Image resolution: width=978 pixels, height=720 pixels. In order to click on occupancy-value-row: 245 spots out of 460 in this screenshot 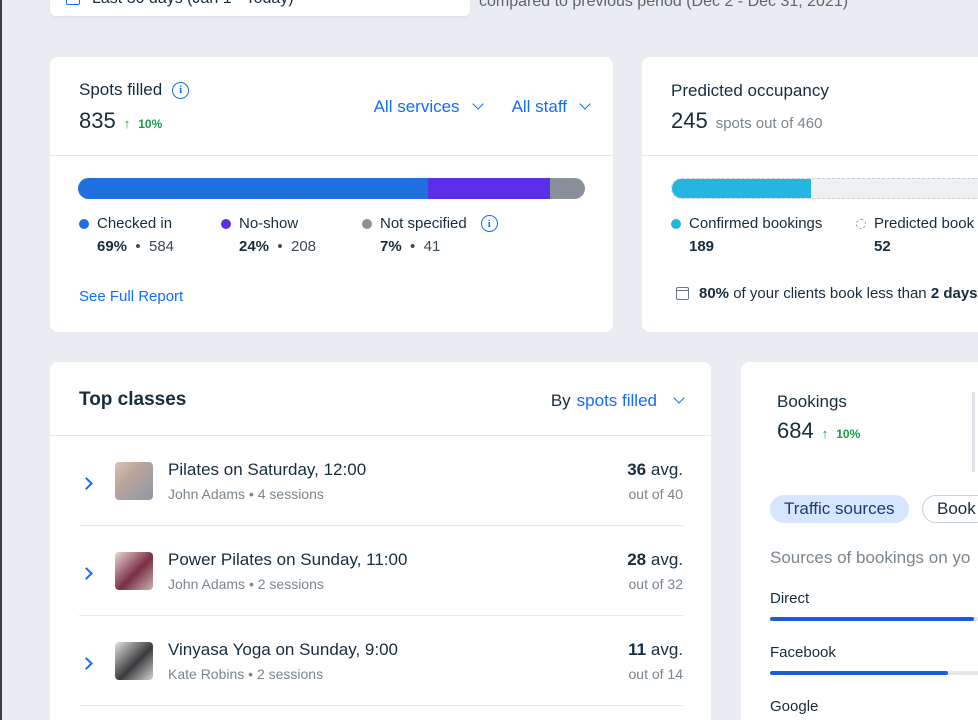, I will do `click(746, 121)`.